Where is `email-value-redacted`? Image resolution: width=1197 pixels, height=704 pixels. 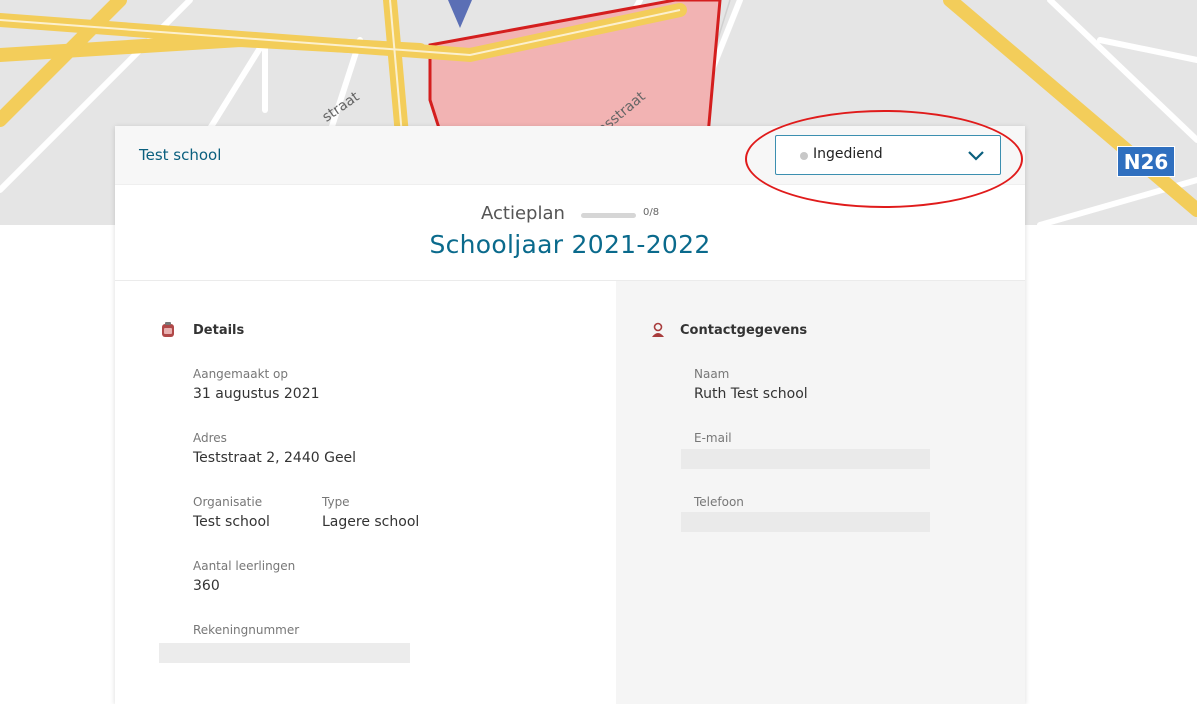
email-value-redacted is located at coordinates (805, 459).